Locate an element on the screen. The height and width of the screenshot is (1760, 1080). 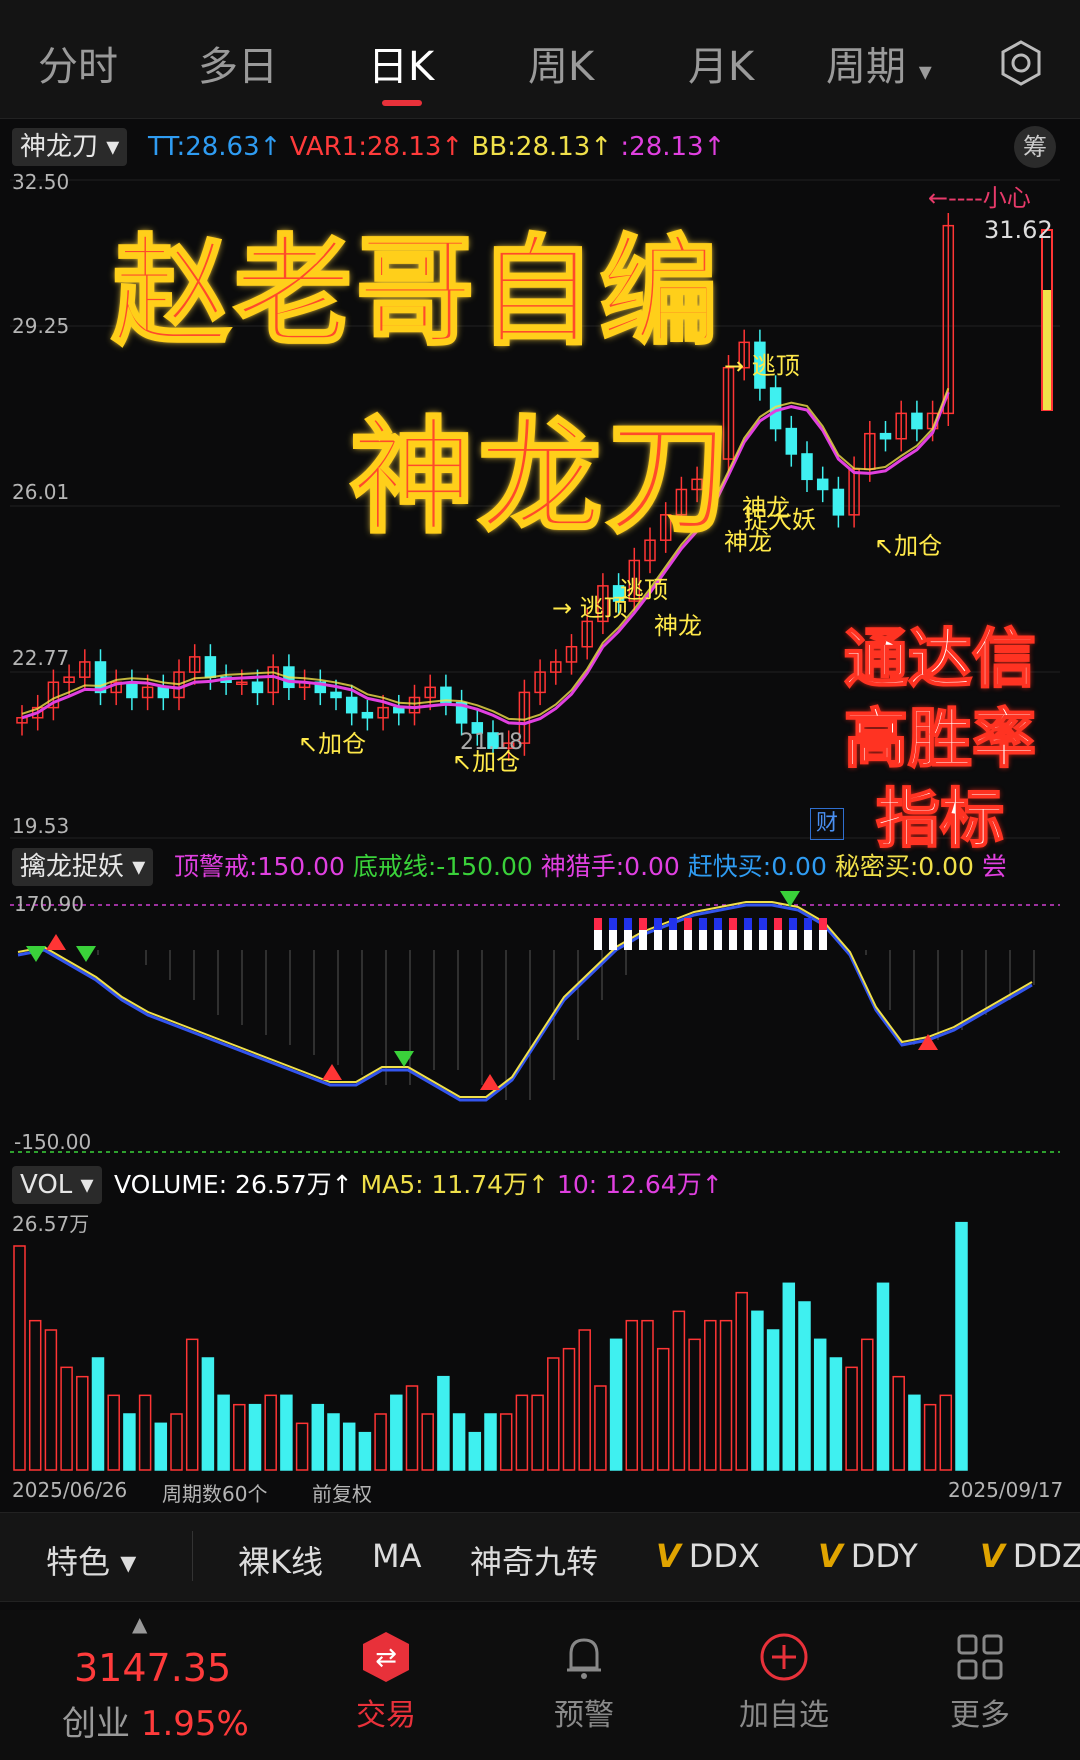
volume-indicator-name: VOL is located at coordinates (46, 1185).